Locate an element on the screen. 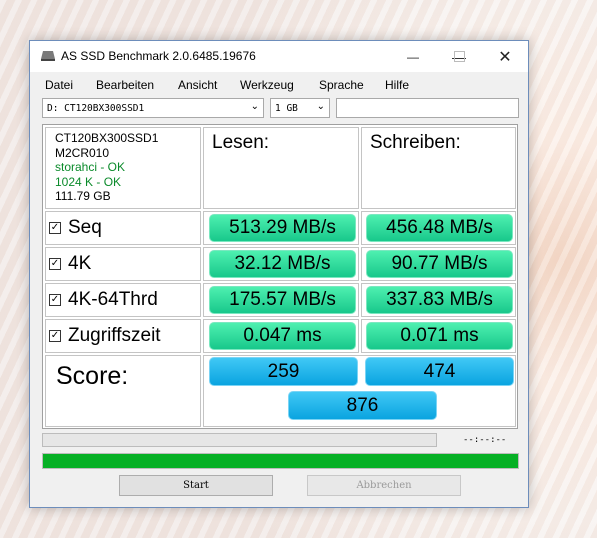 Image resolution: width=597 pixels, height=538 pixels. row-toggle-4k: ✓ 4K is located at coordinates (70, 264).